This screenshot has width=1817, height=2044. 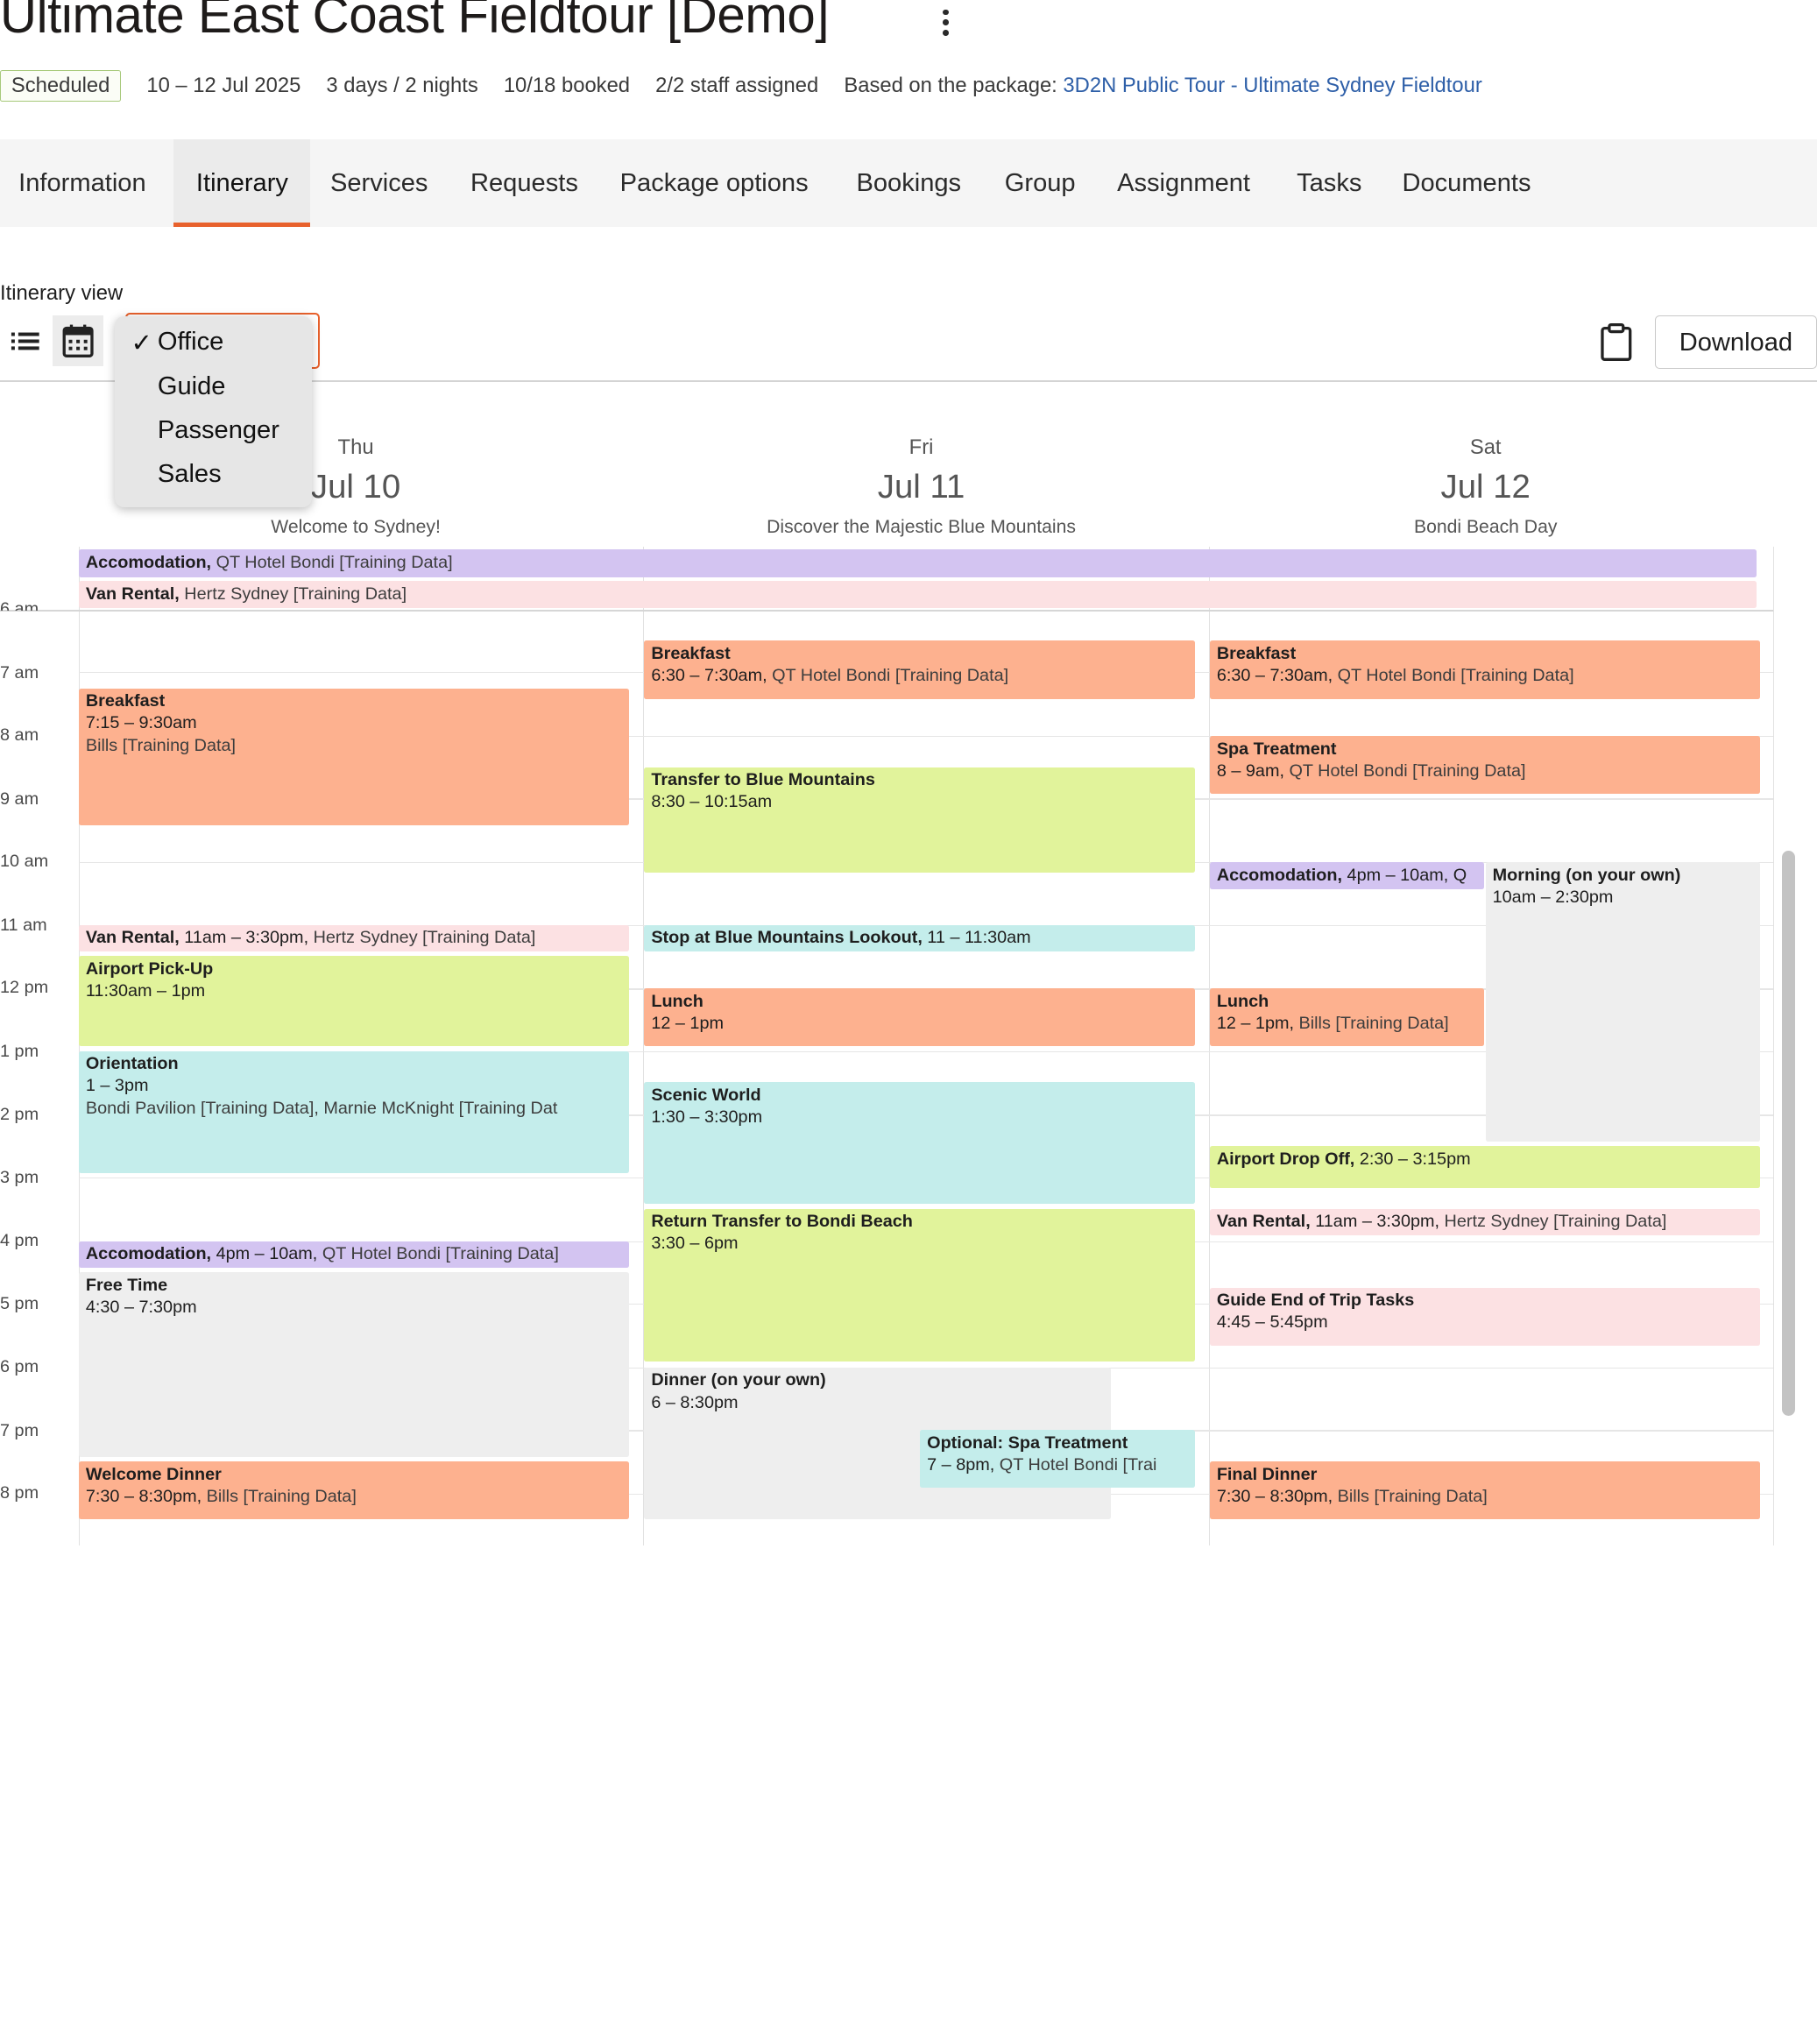 I want to click on check-icon: ✓, so click(x=141, y=343).